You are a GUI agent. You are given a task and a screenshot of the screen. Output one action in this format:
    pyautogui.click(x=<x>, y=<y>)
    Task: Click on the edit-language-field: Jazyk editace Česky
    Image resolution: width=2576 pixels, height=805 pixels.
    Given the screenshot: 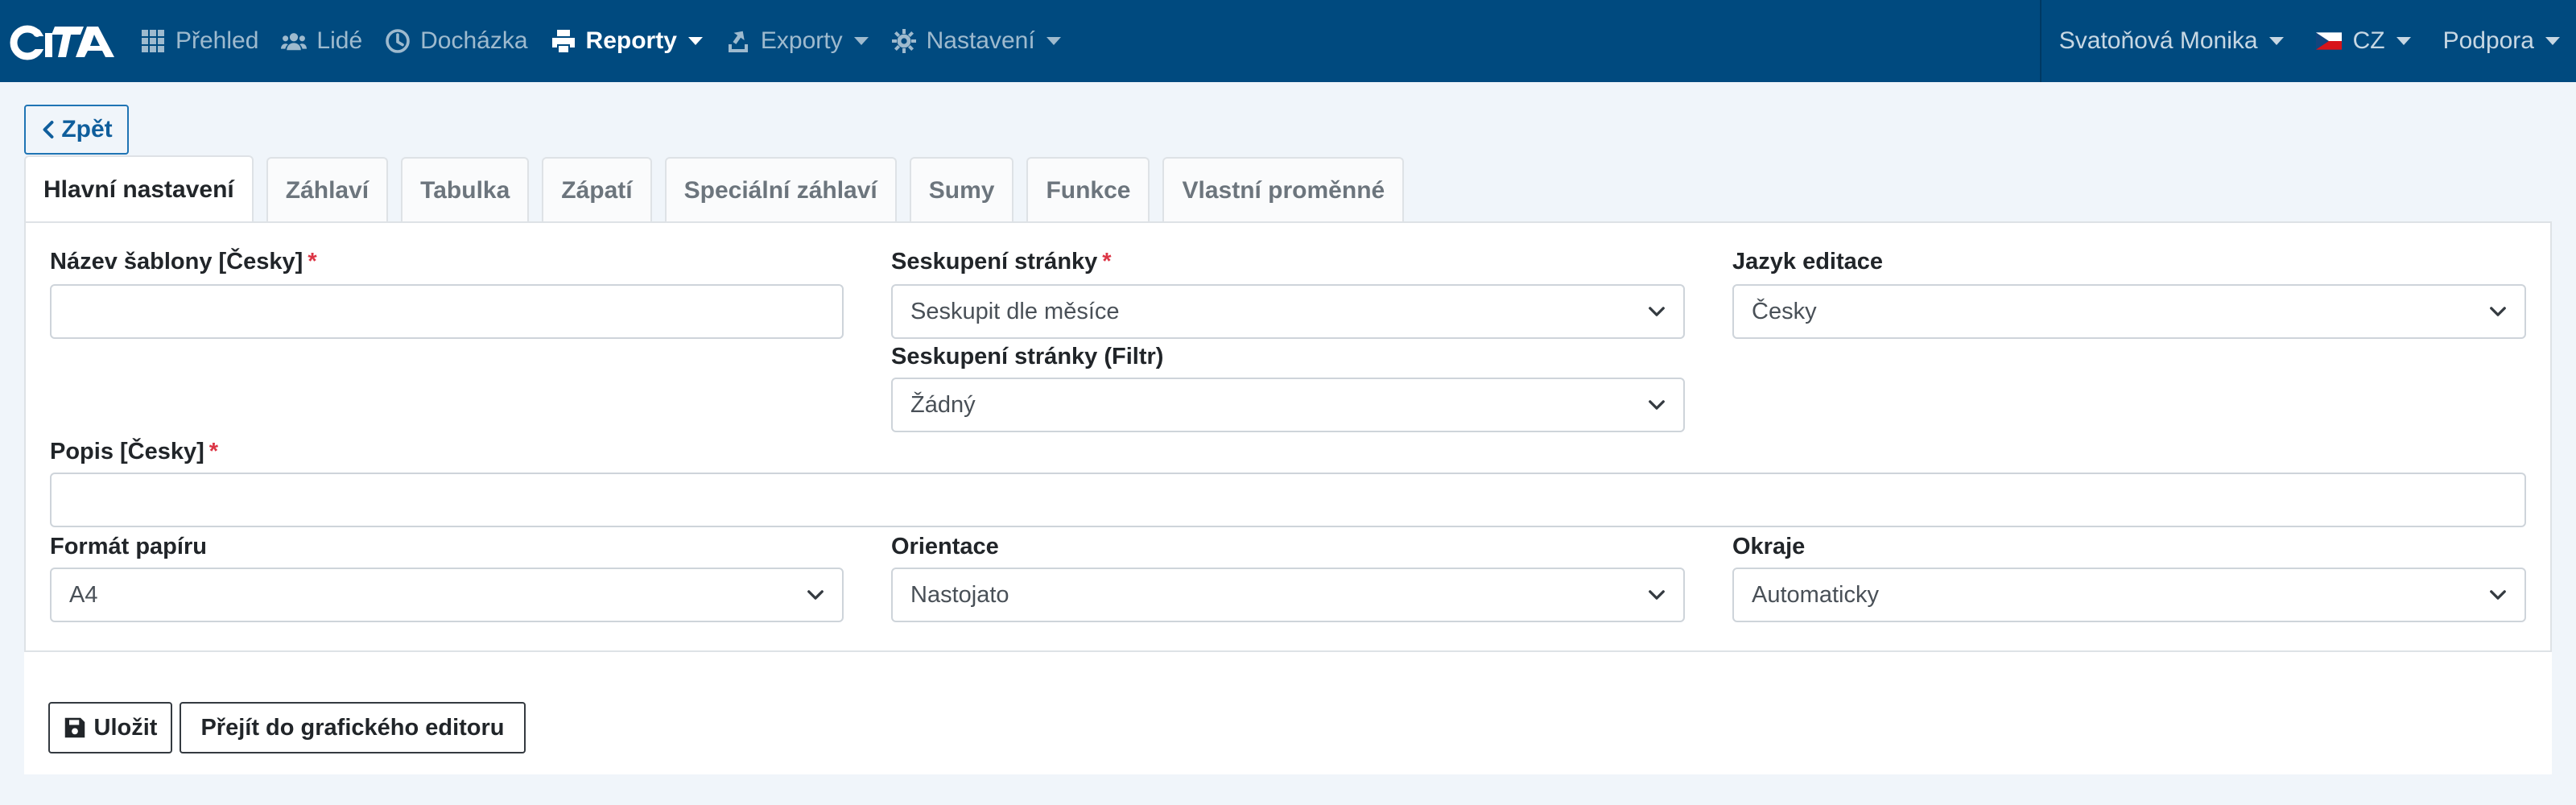 What is the action you would take?
    pyautogui.click(x=2129, y=294)
    